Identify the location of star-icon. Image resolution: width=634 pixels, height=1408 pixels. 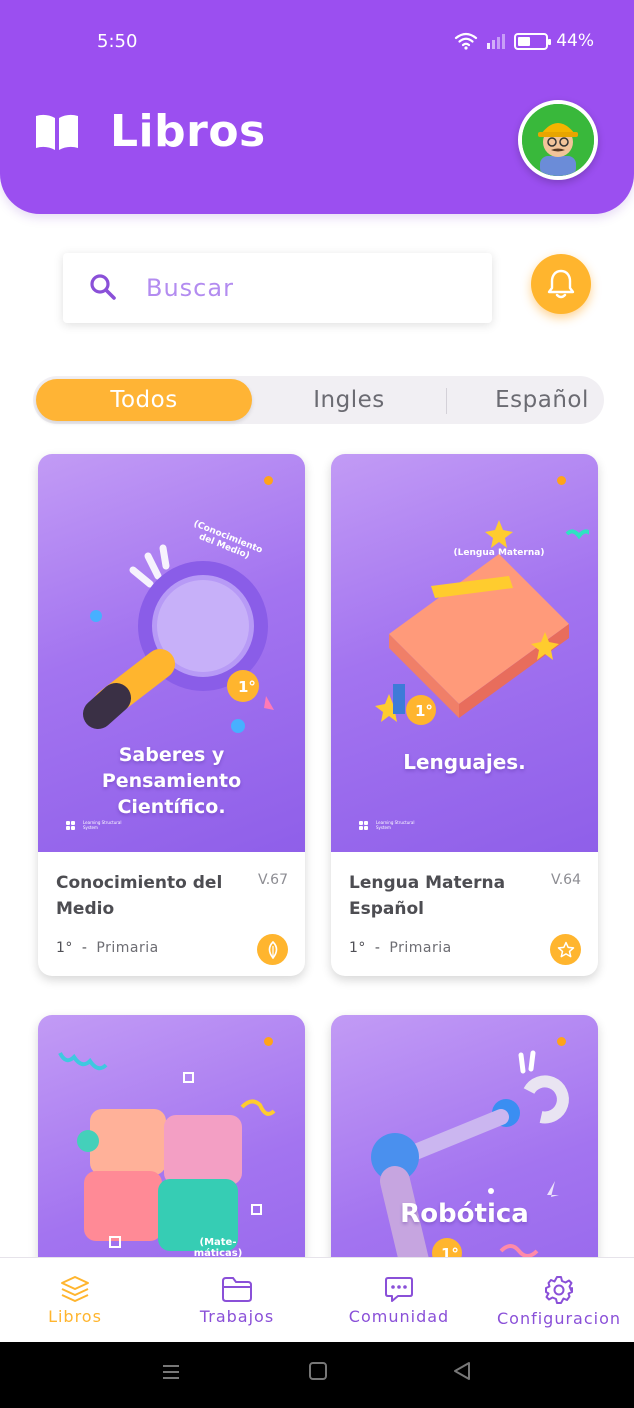
(565, 949).